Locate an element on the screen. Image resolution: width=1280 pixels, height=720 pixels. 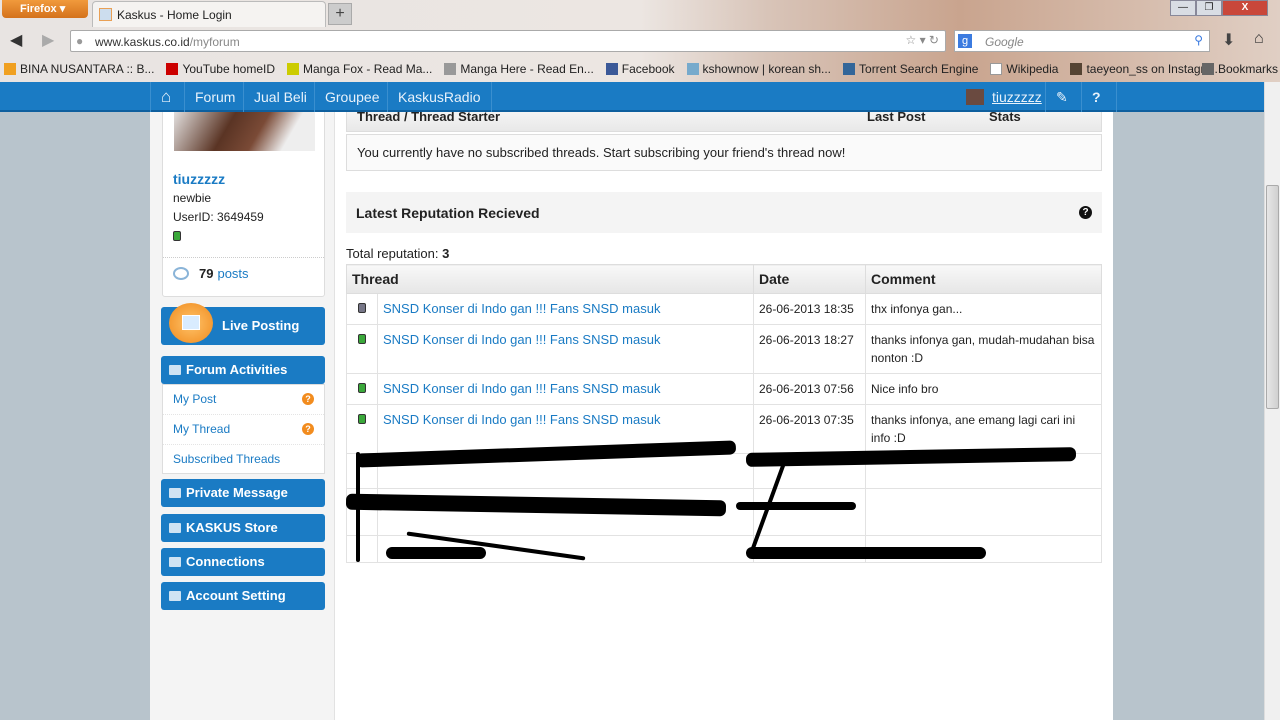
store-label: KASKUS Store is located at coordinates (232, 527).